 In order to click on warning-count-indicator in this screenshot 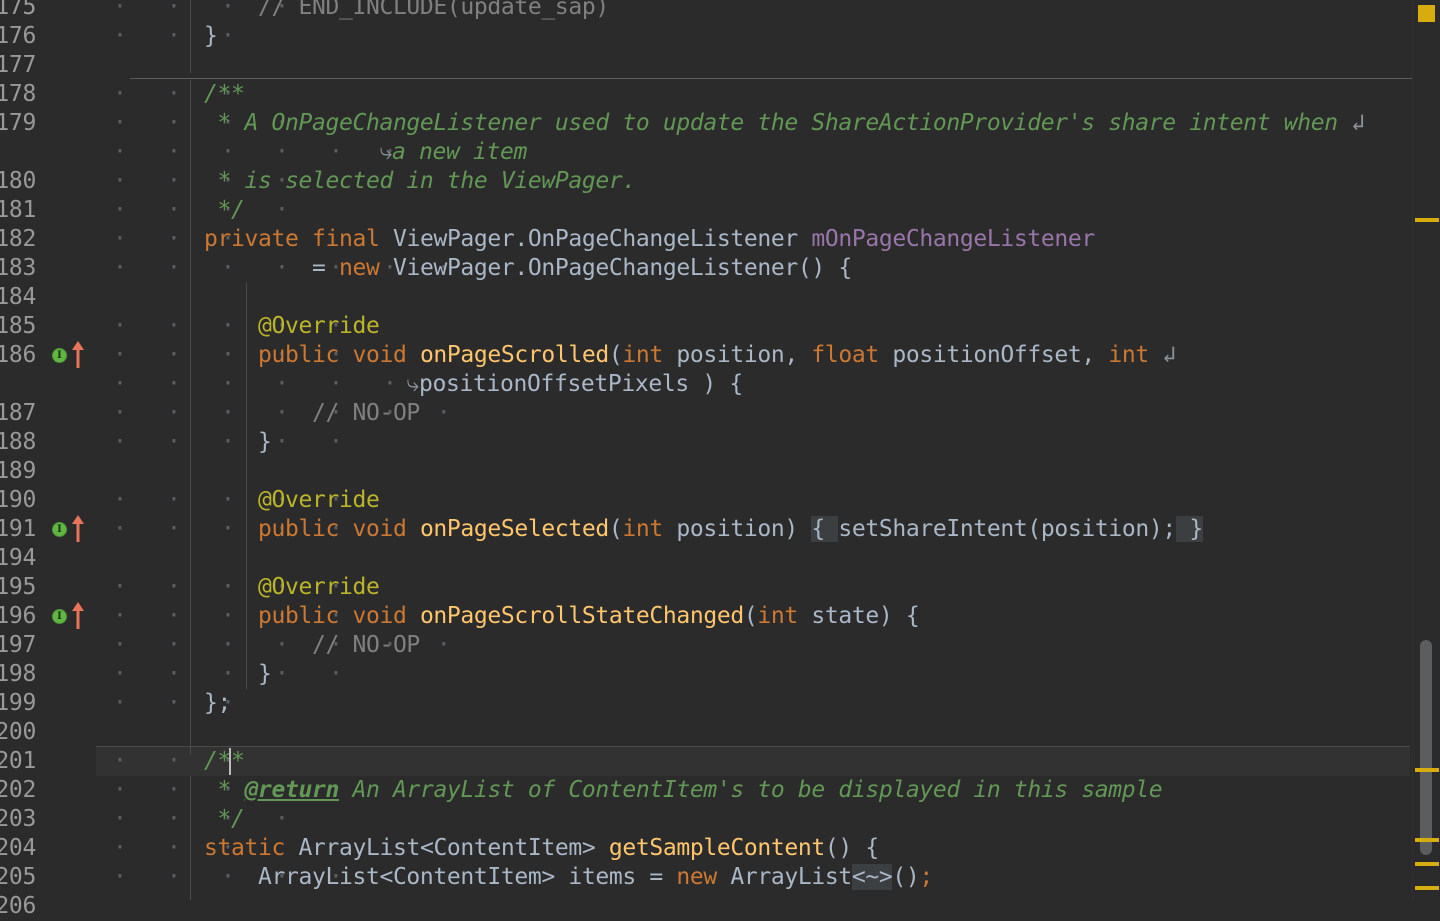, I will do `click(1426, 13)`.